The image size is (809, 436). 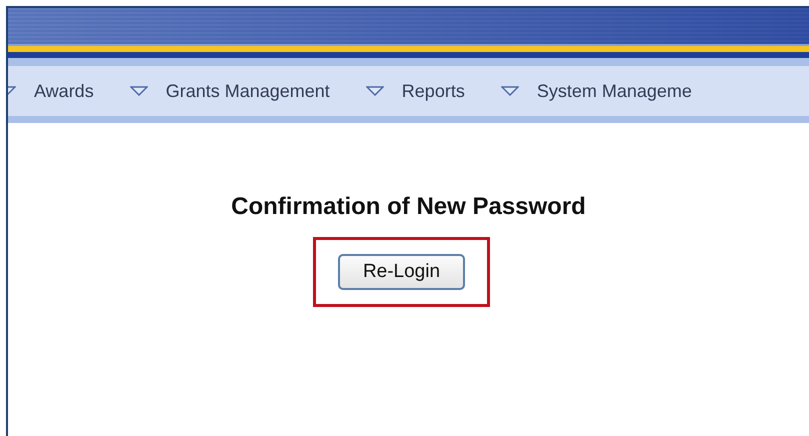 I want to click on page-heading: Confirmation of New Password, so click(x=408, y=207).